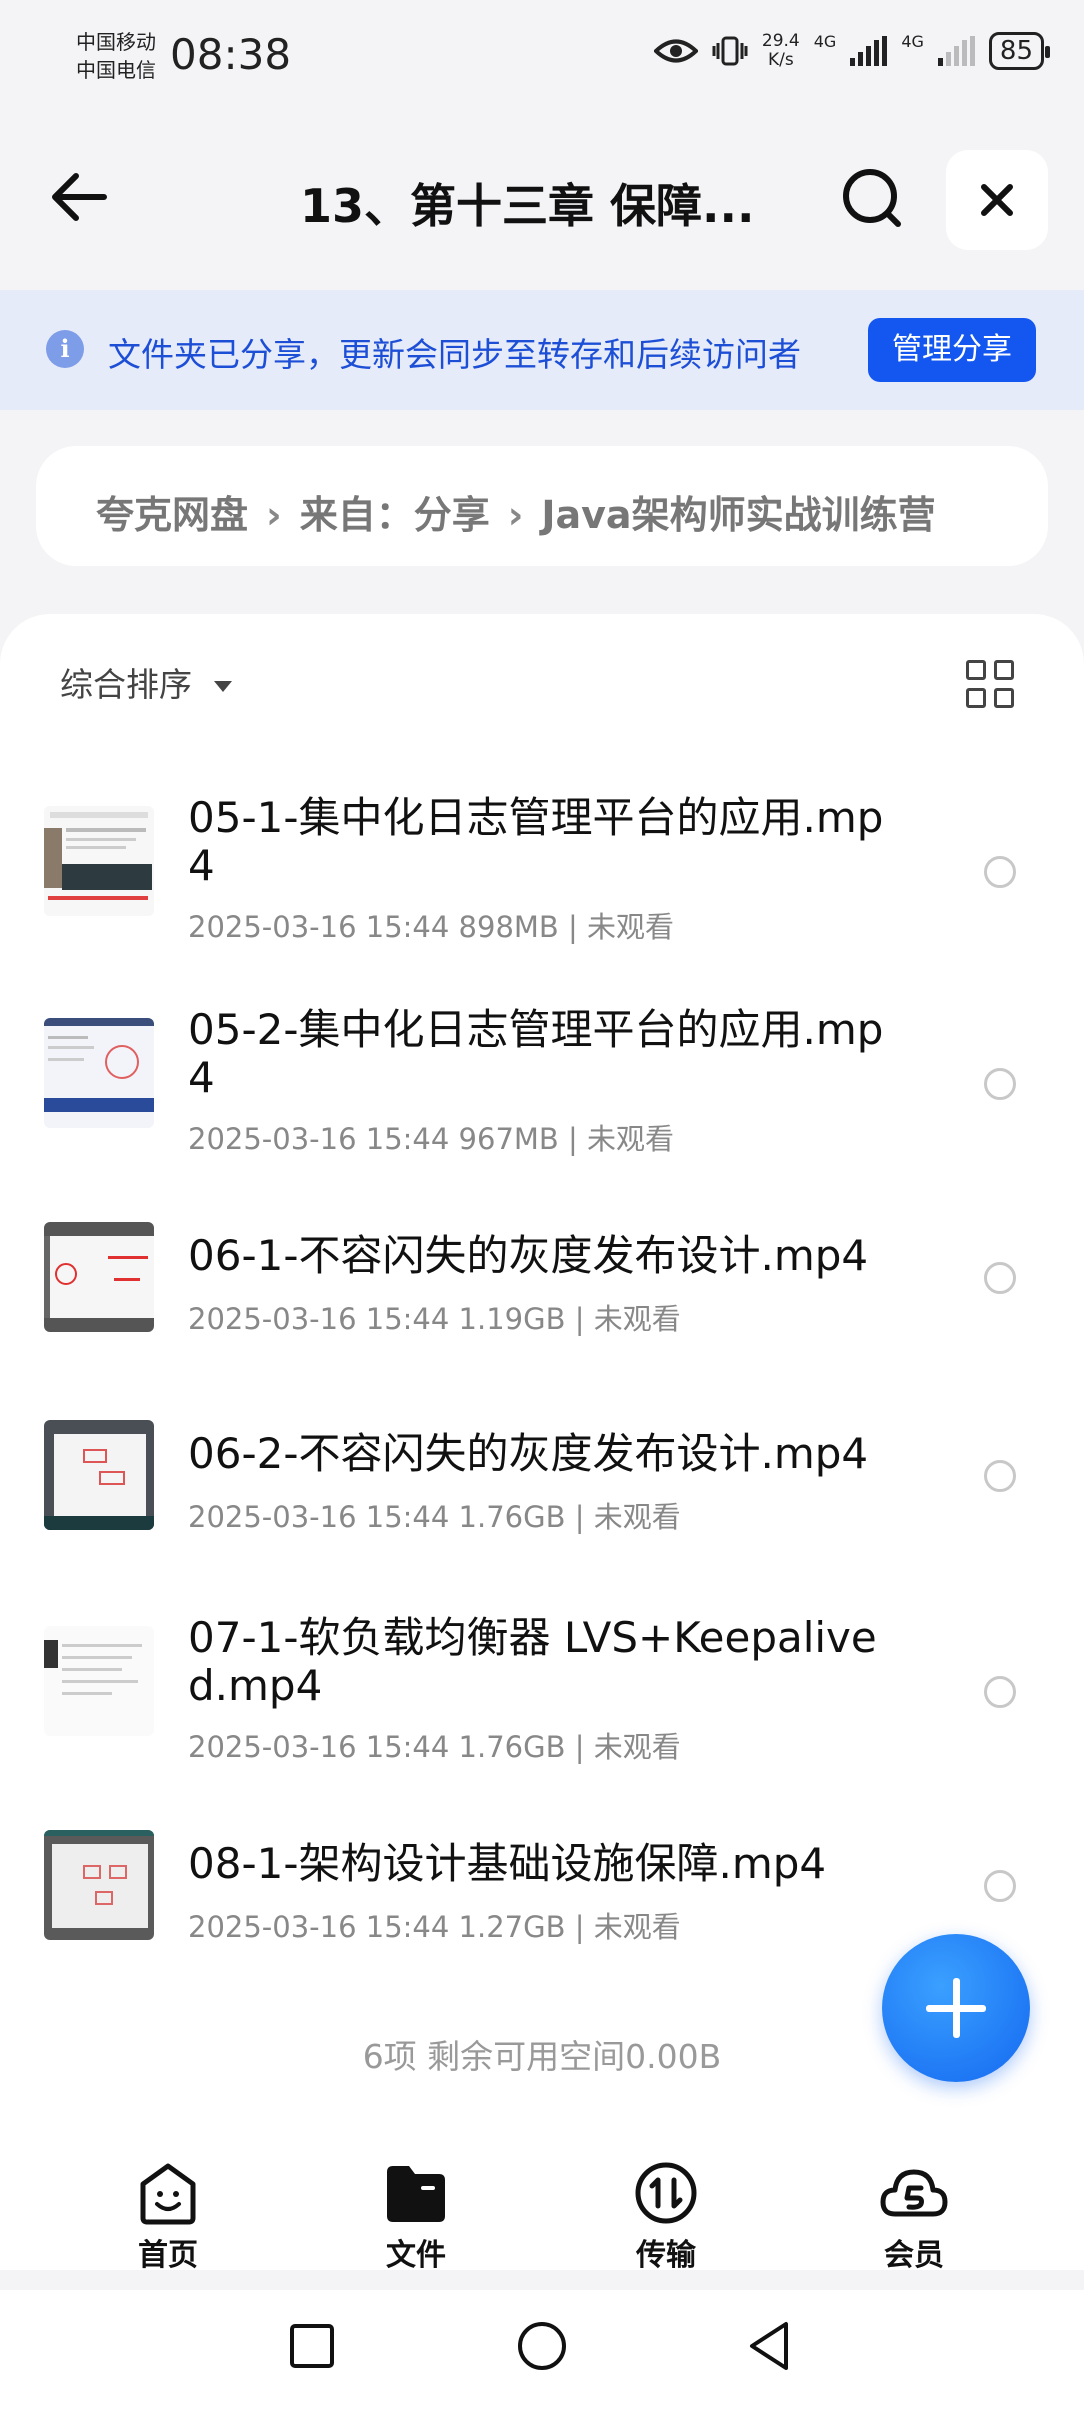 This screenshot has width=1084, height=2412. Describe the element at coordinates (312, 2346) in the screenshot. I see `recents-square-icon` at that location.